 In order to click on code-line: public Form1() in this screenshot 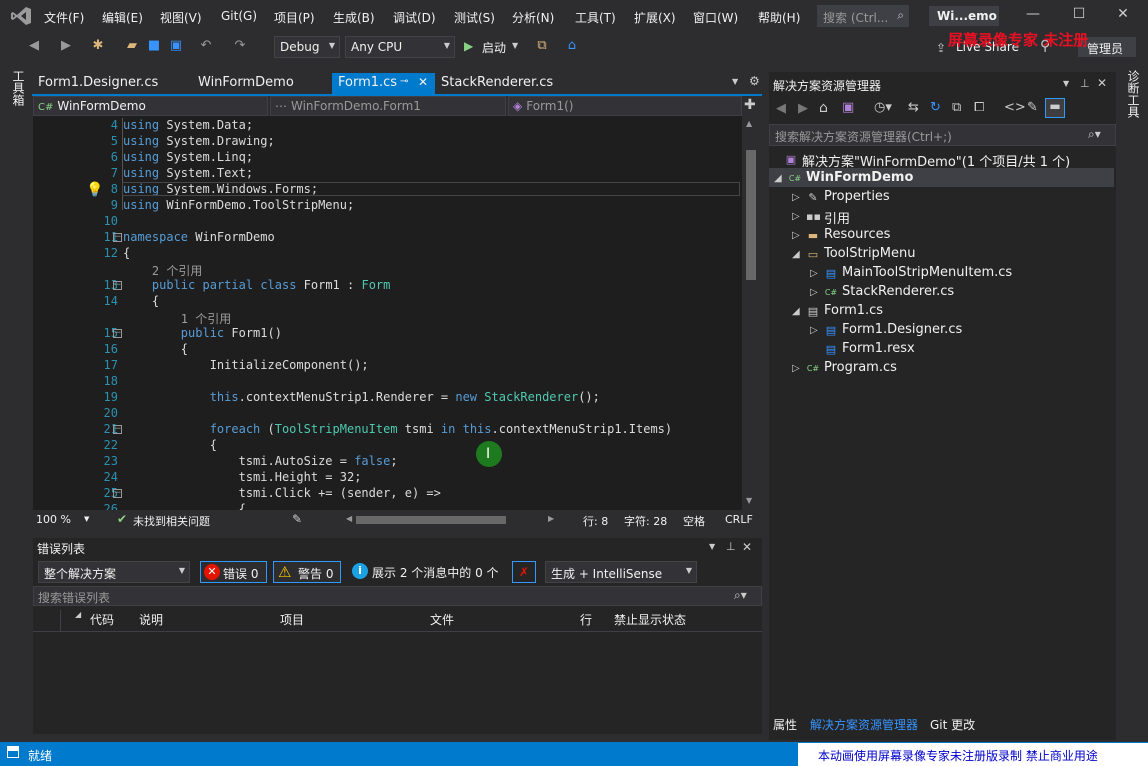, I will do `click(202, 333)`.